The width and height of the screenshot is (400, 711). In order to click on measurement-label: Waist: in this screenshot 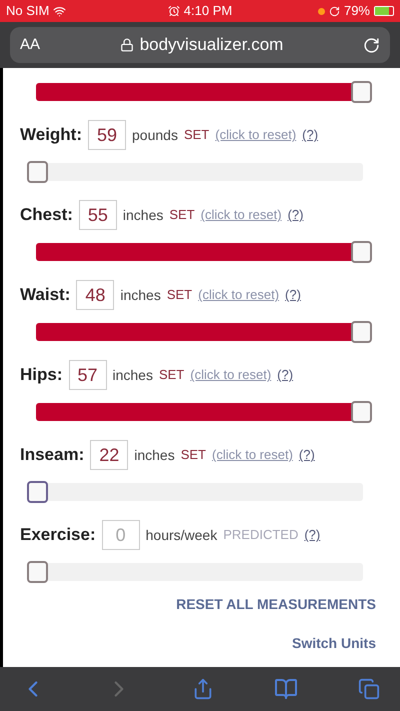, I will do `click(45, 295)`.